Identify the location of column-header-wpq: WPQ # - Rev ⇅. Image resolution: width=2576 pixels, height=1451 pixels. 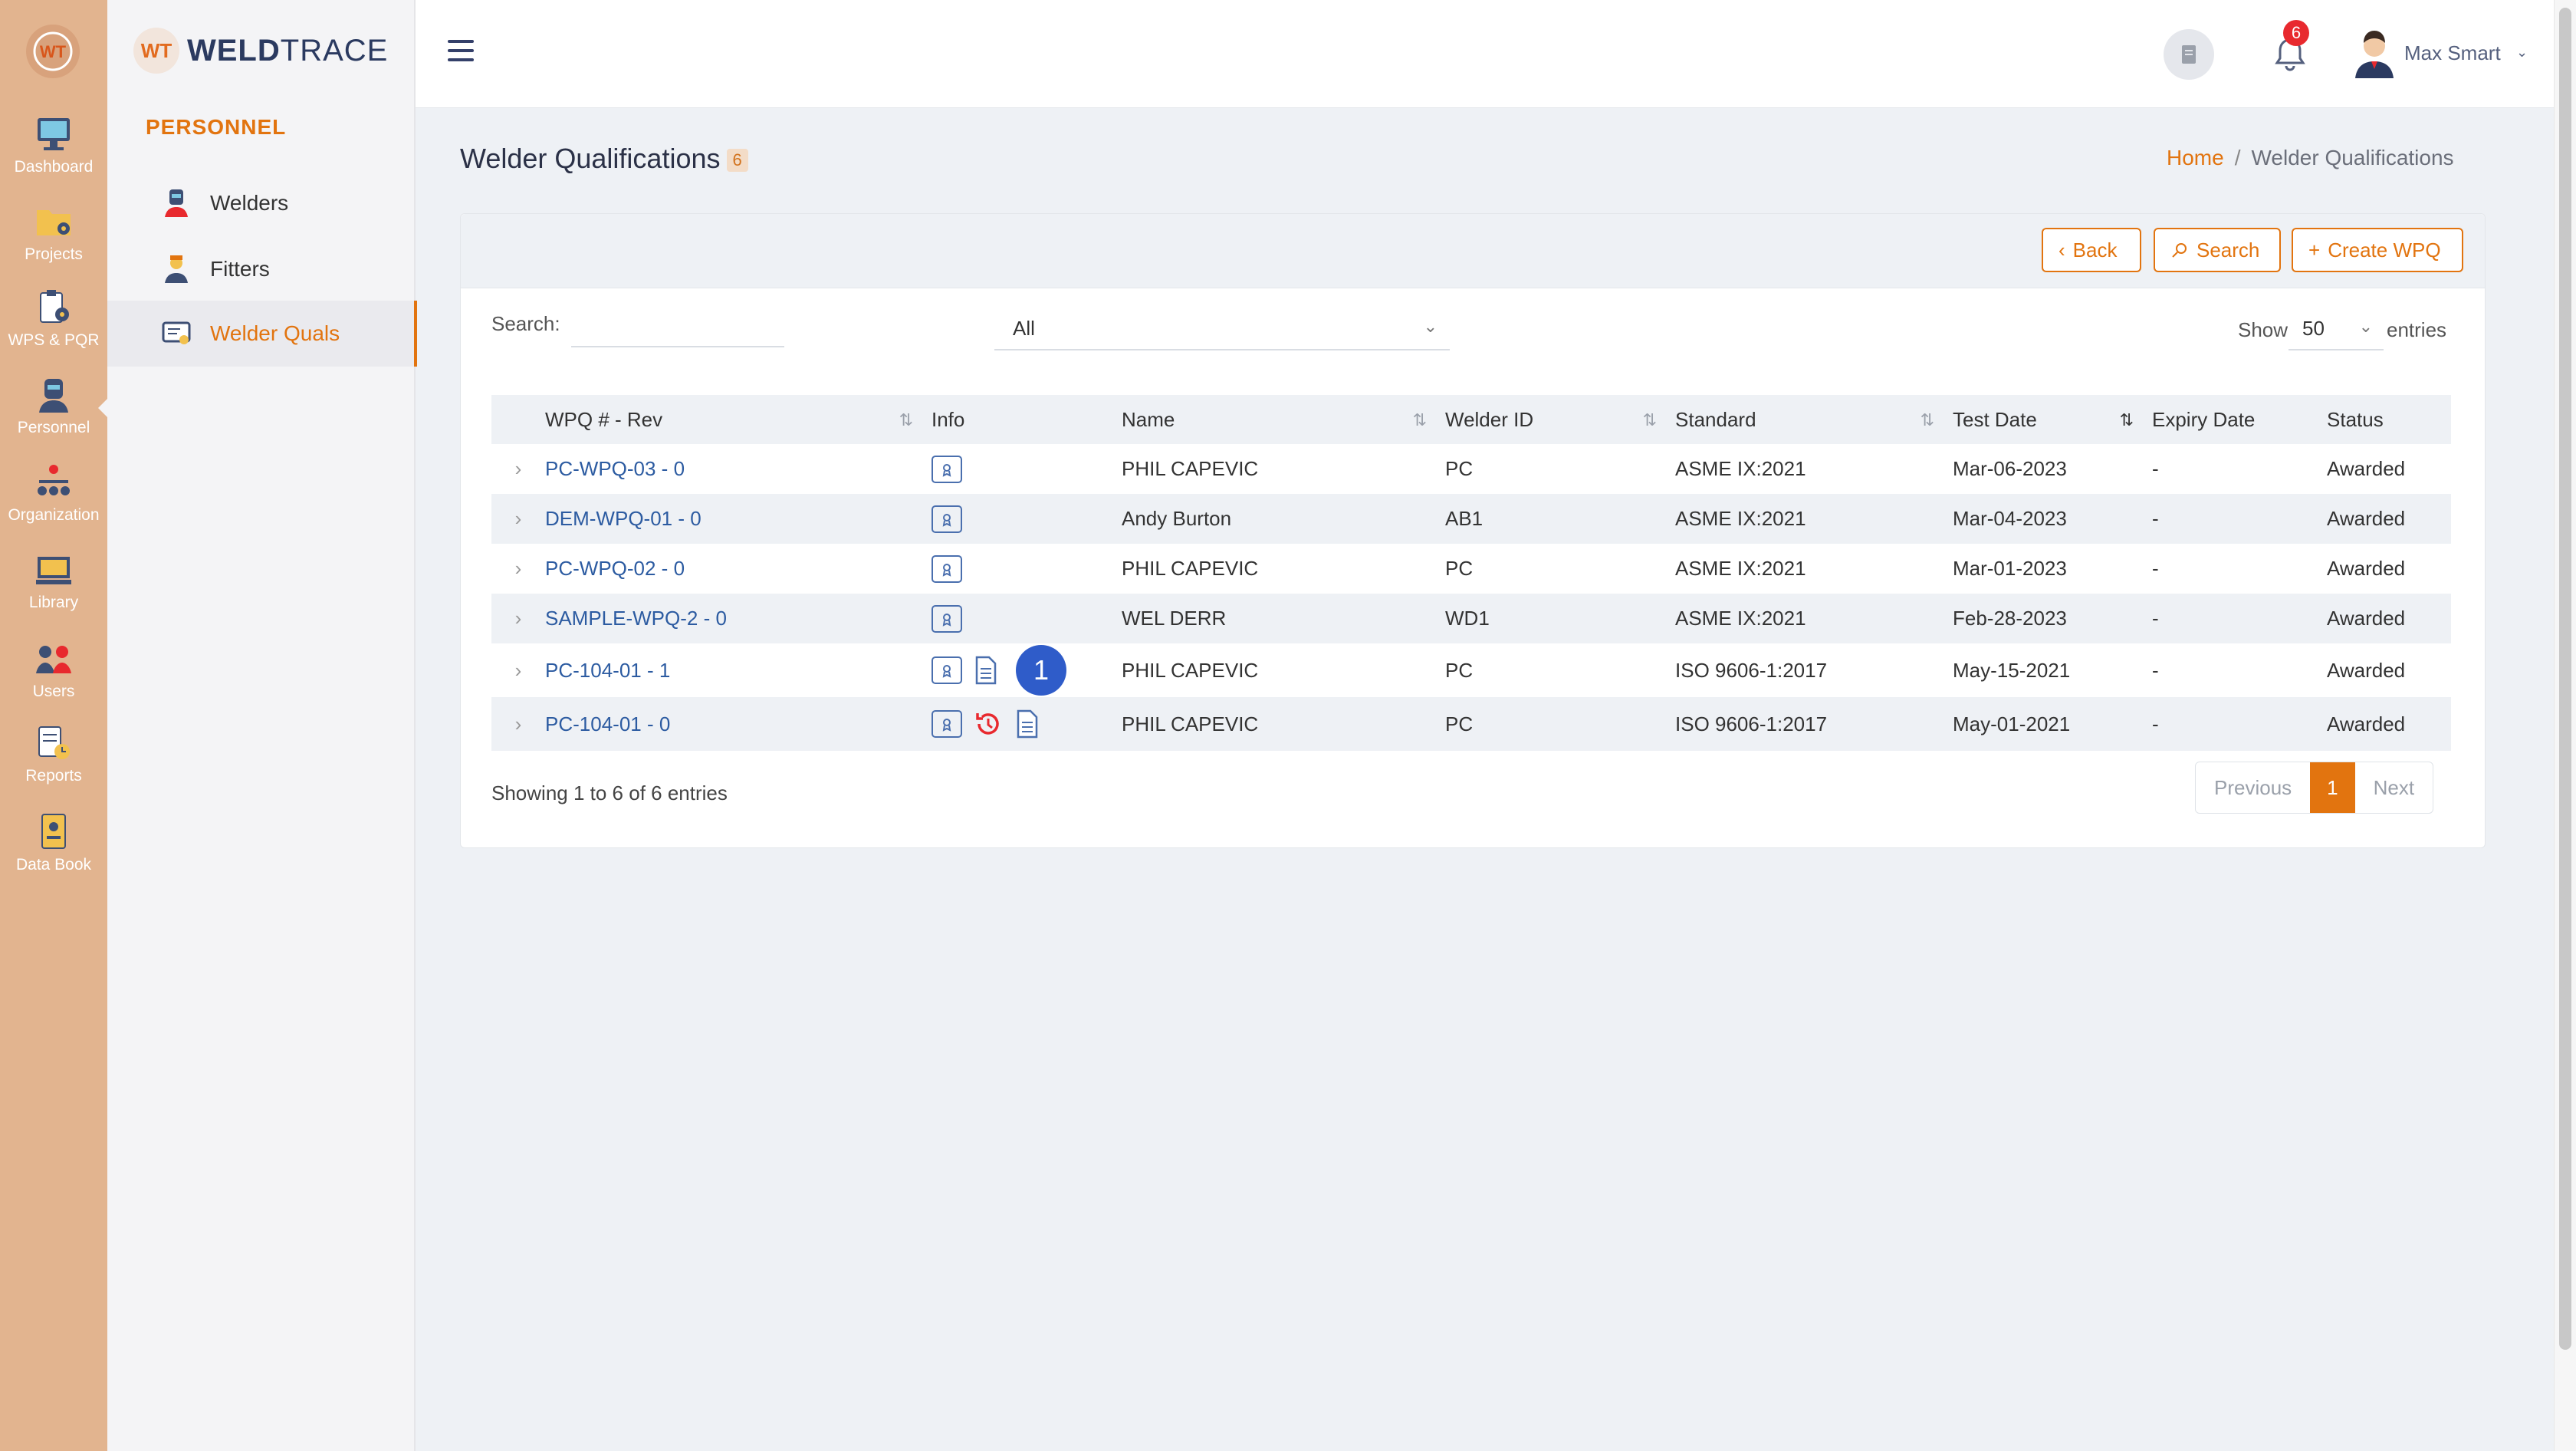
(738, 420).